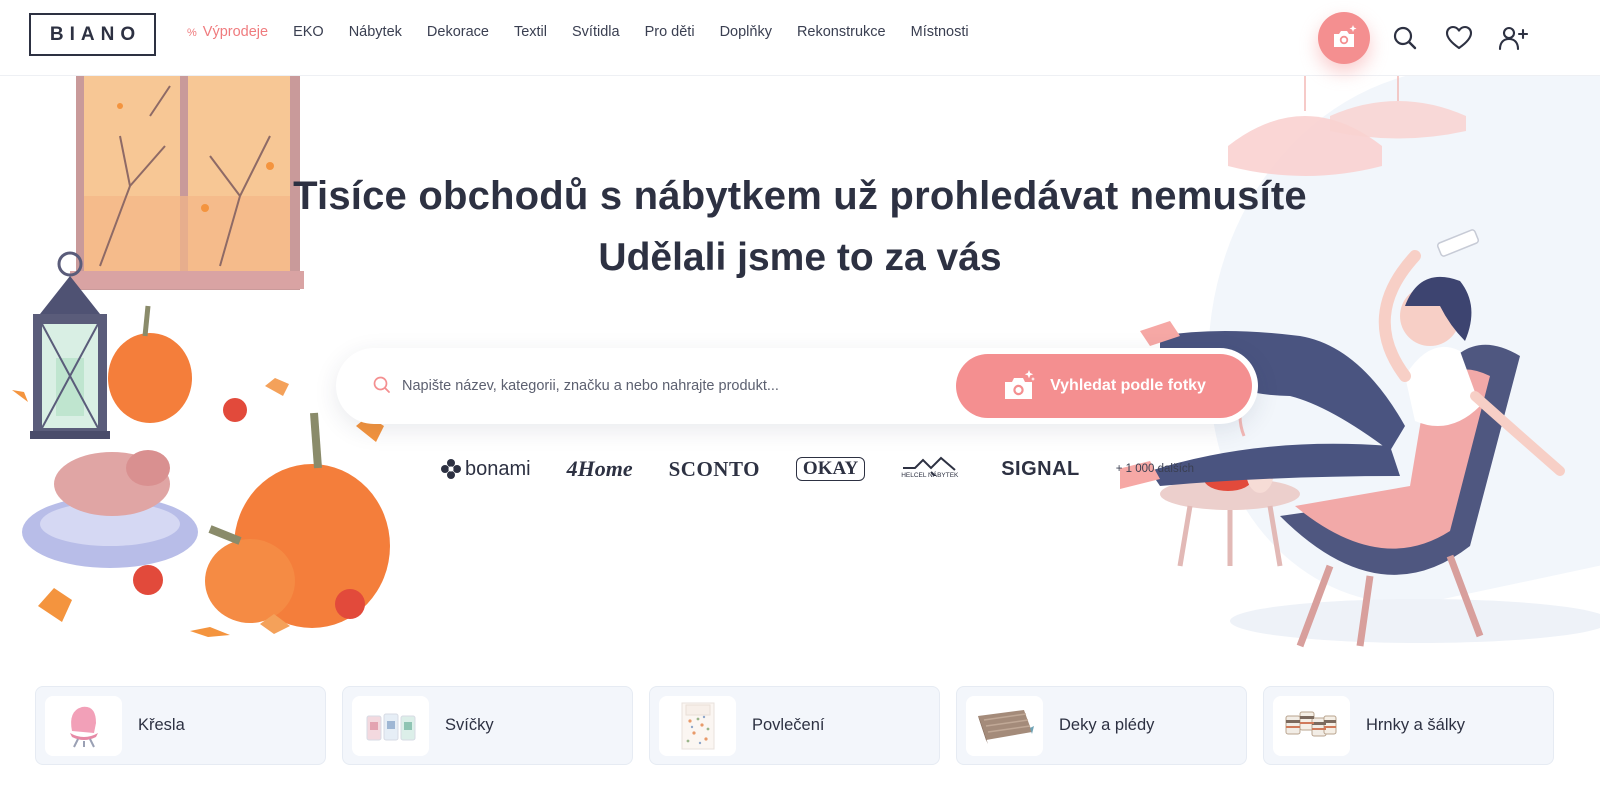  I want to click on nav-item-label: Výprodeje, so click(235, 32).